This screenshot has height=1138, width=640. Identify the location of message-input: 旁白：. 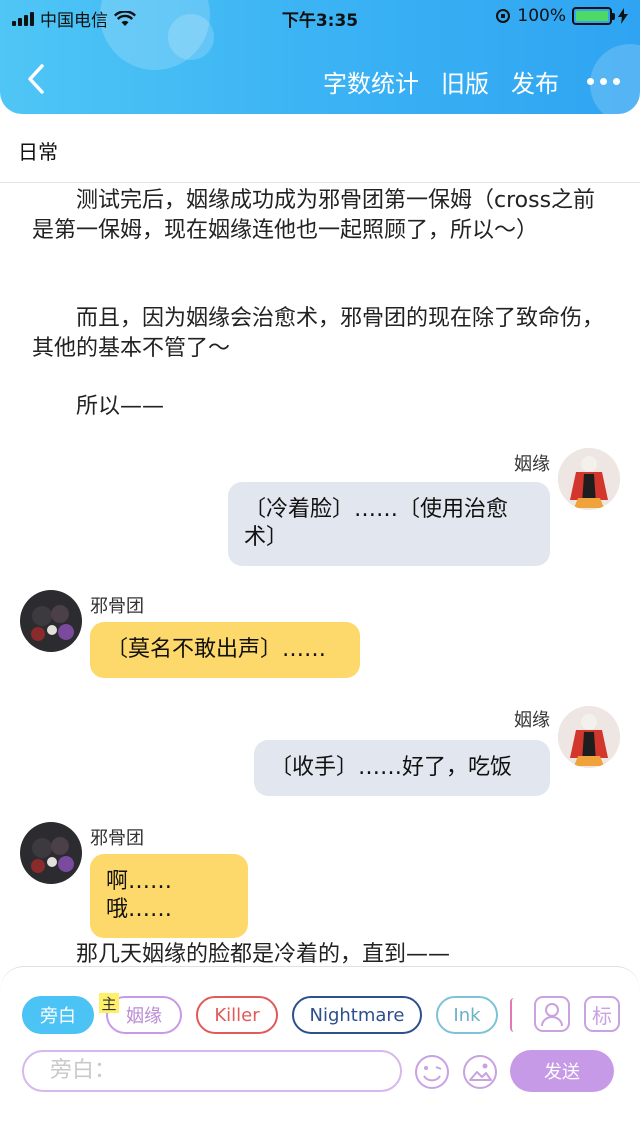
(212, 1071).